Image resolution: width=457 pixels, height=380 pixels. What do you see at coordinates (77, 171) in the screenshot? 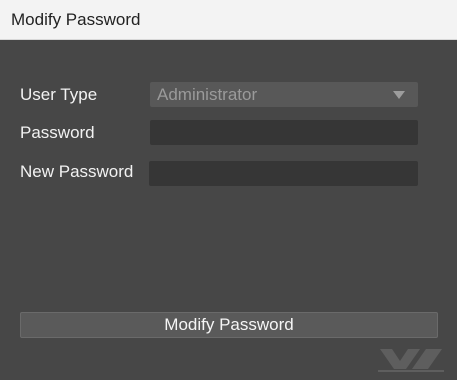
I see `new-password-label: New Password` at bounding box center [77, 171].